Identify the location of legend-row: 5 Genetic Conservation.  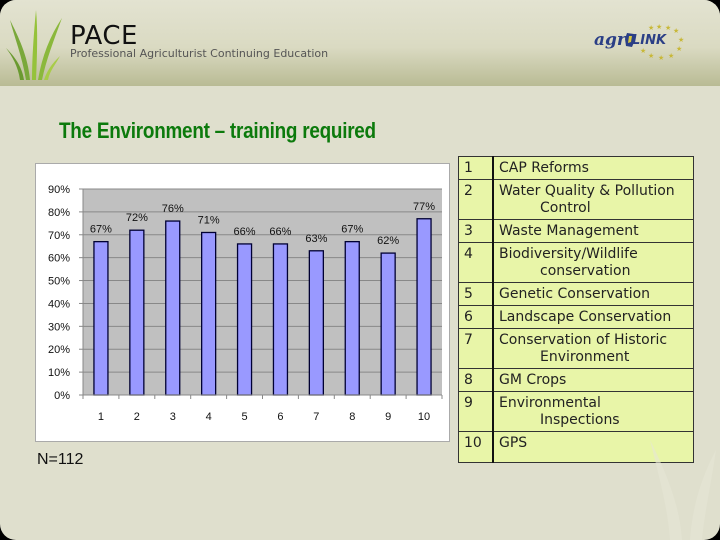
(576, 294).